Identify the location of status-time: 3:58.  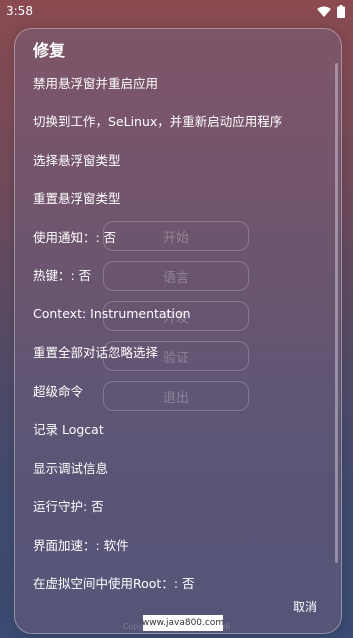
(19, 11).